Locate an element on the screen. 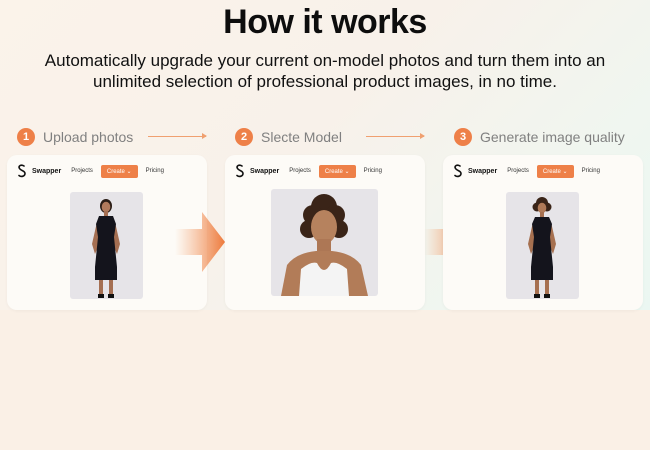  generated-photo is located at coordinates (542, 245).